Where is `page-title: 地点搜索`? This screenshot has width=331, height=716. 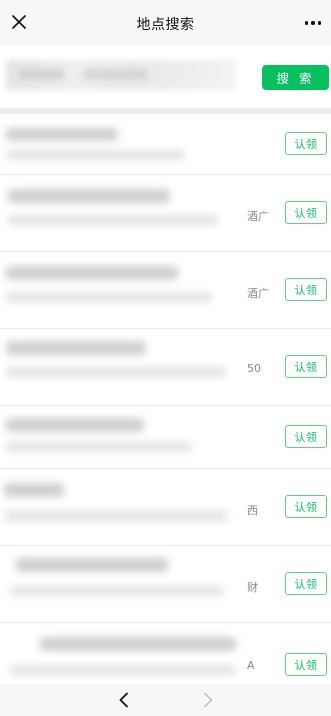 page-title: 地点搜索 is located at coordinates (165, 25).